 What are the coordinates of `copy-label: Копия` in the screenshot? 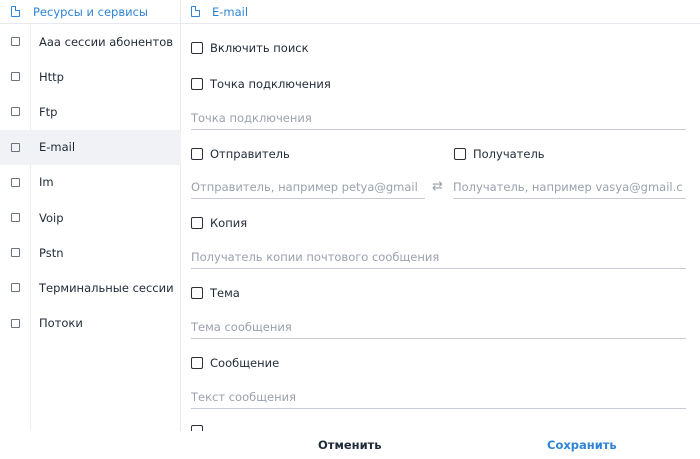 It's located at (229, 223).